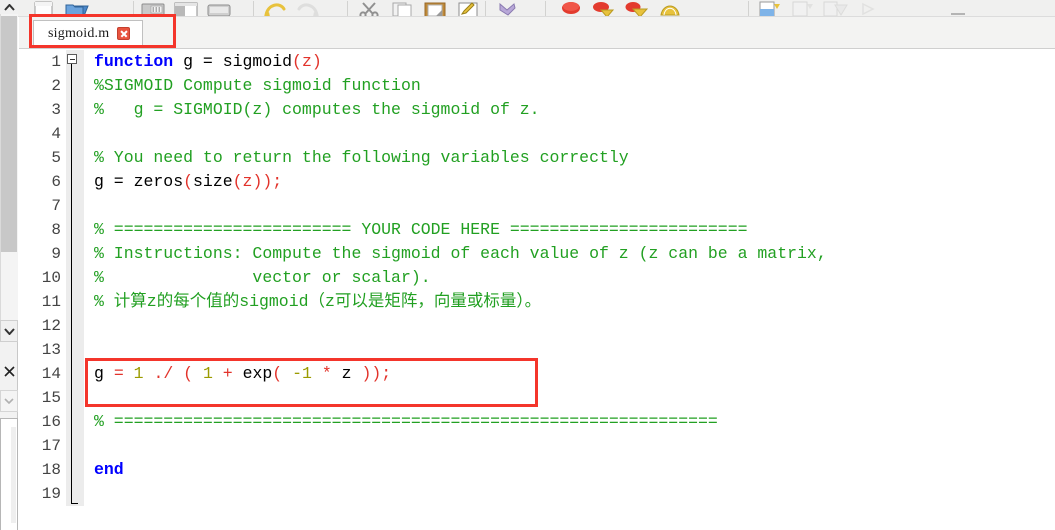  What do you see at coordinates (9, 134) in the screenshot?
I see `scrollbar-thumb` at bounding box center [9, 134].